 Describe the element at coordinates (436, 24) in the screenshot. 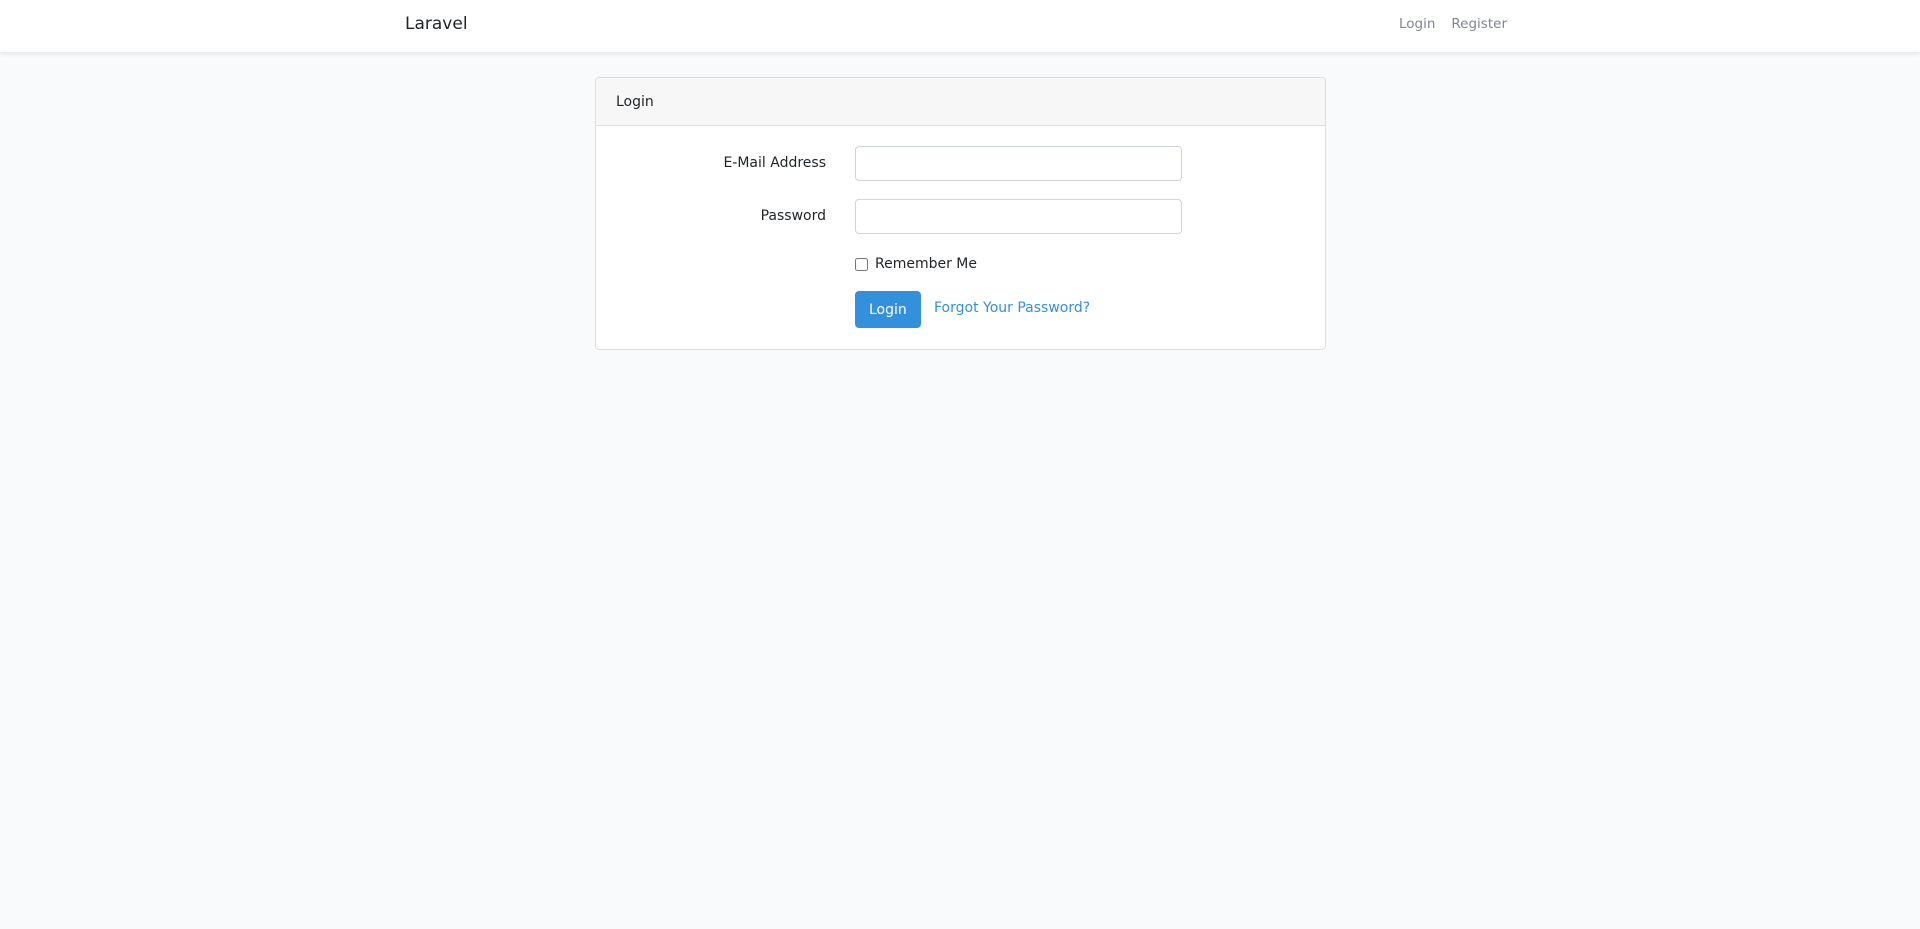

I see `brand-link: Laravel` at that location.